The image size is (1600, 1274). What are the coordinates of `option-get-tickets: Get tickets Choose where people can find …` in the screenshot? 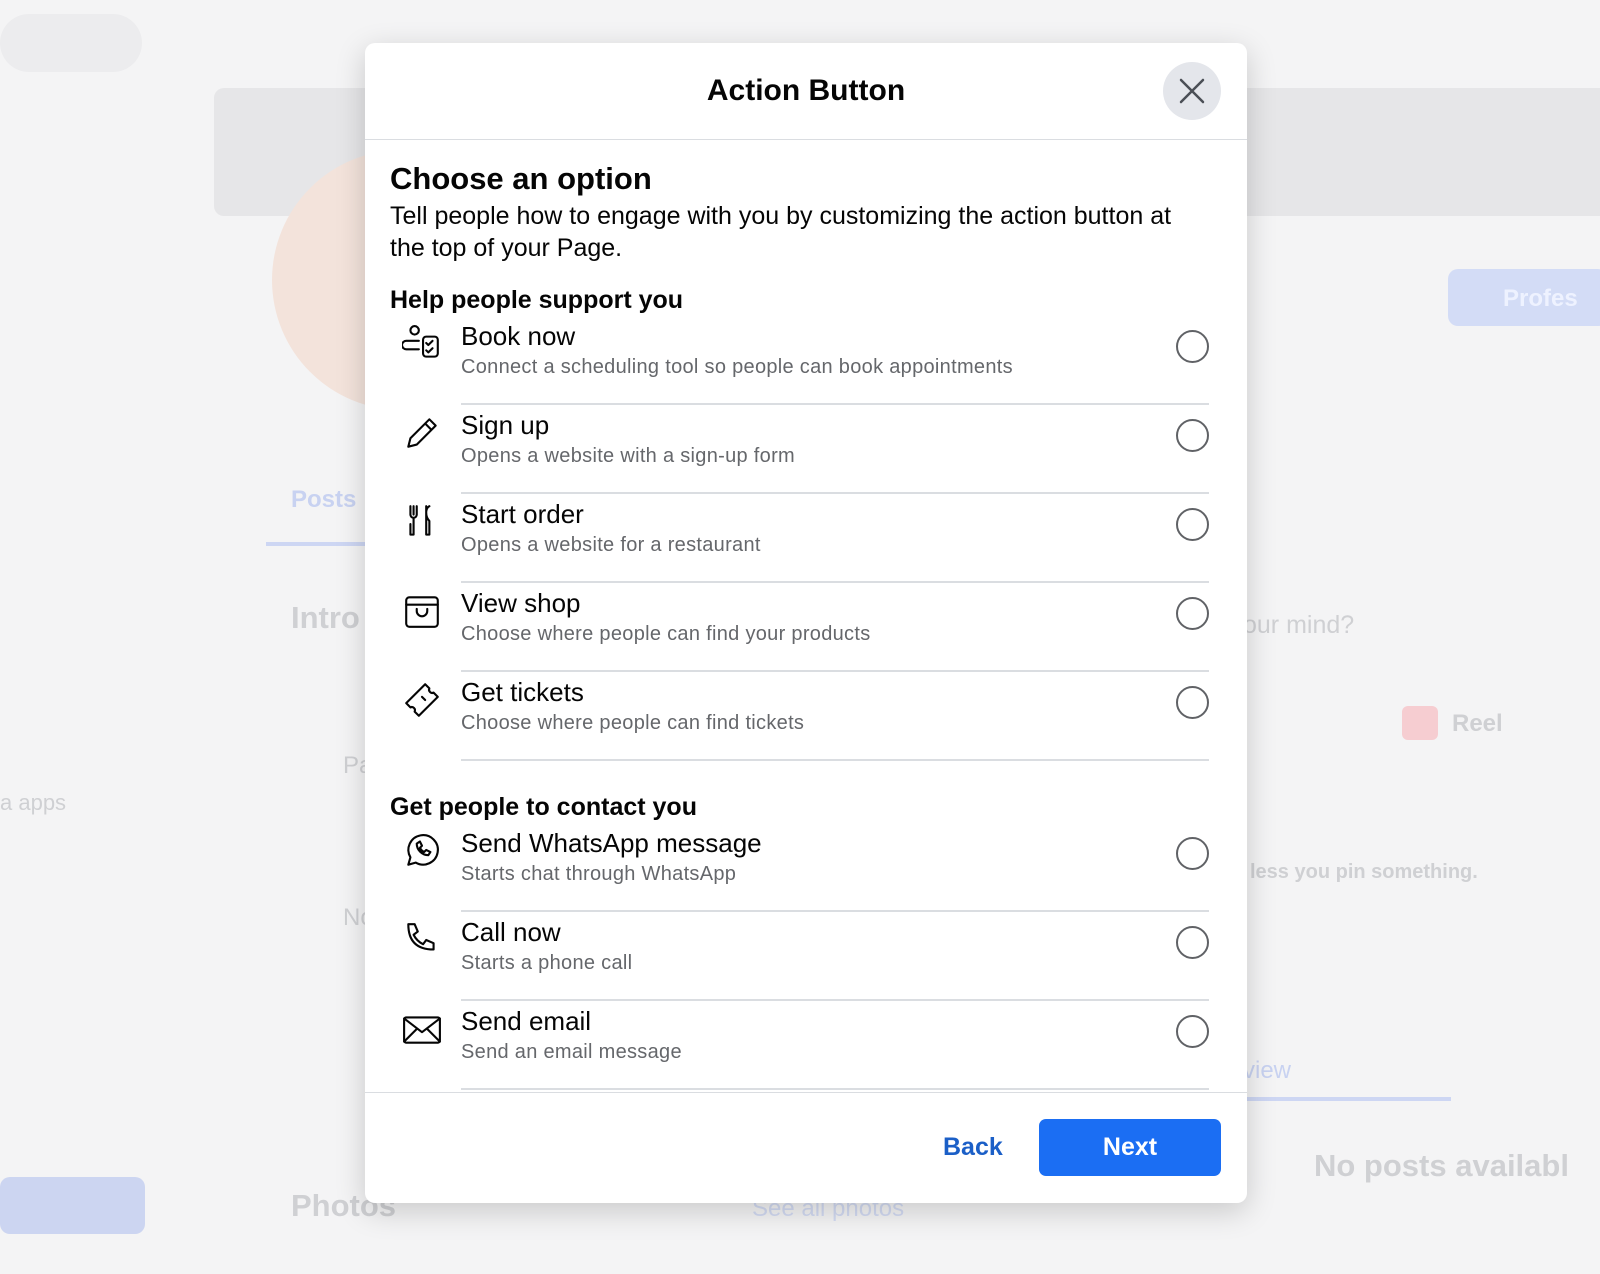 It's located at (799, 716).